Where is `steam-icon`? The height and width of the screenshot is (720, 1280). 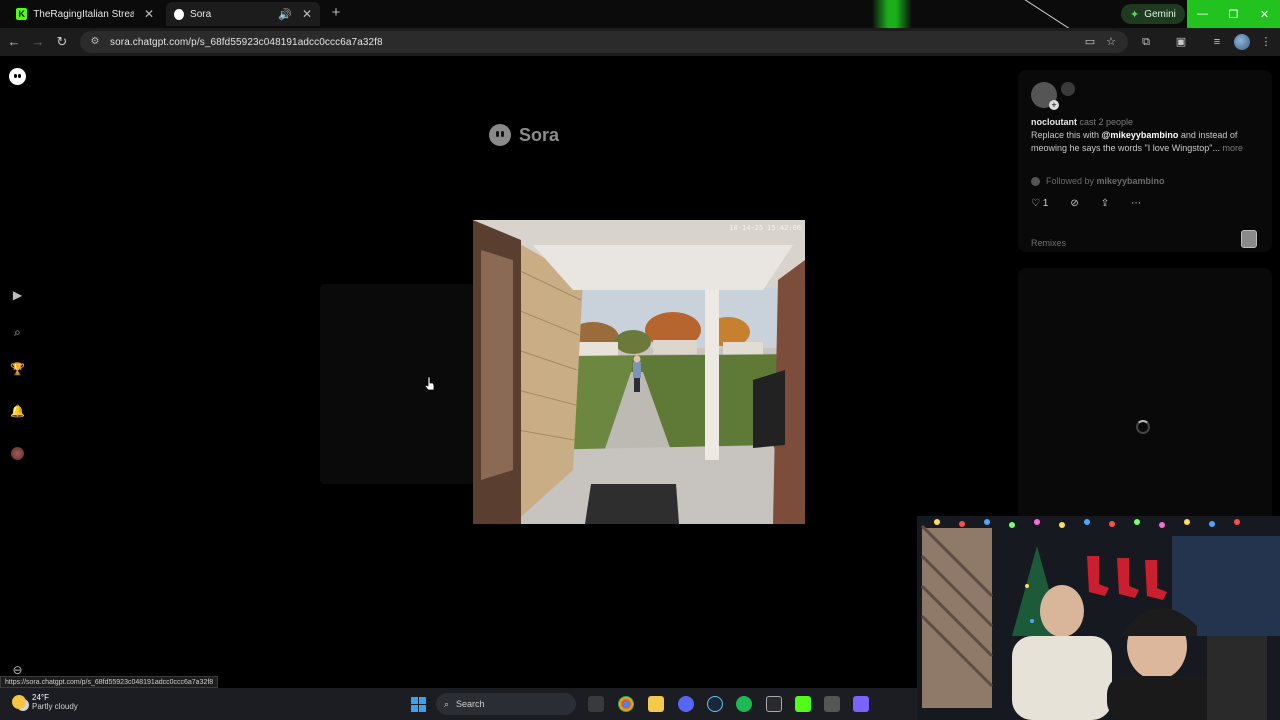
steam-icon is located at coordinates (715, 704).